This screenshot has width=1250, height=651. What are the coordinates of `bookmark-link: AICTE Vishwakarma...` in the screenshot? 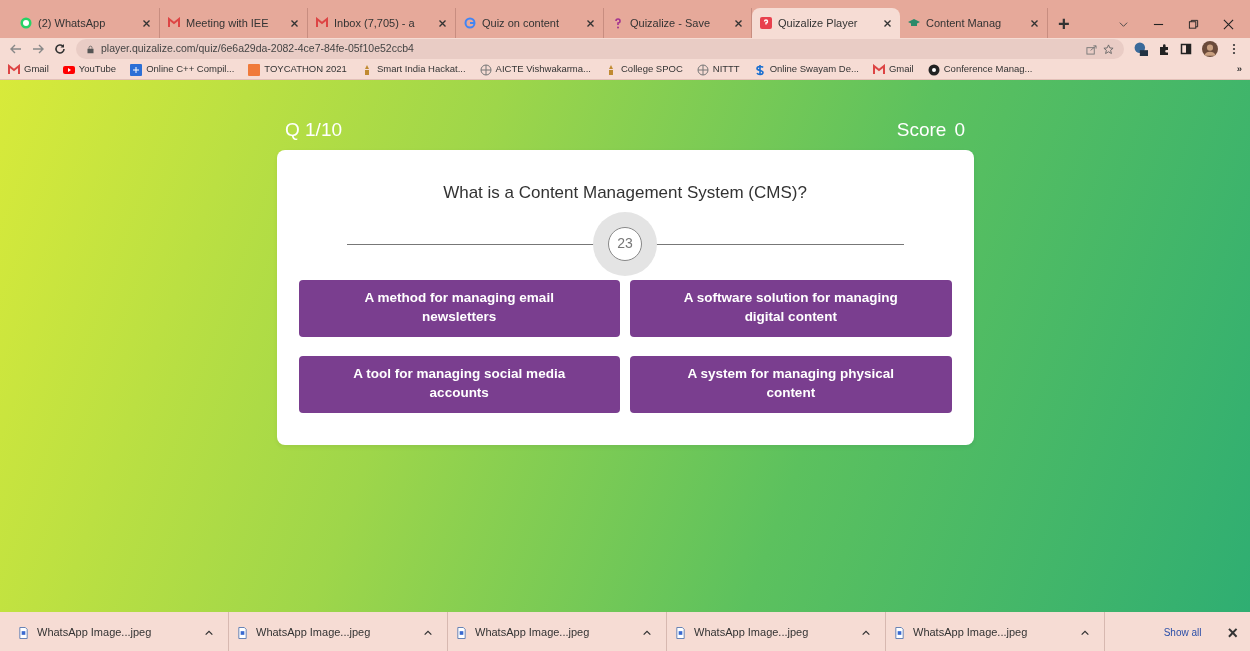 It's located at (543, 69).